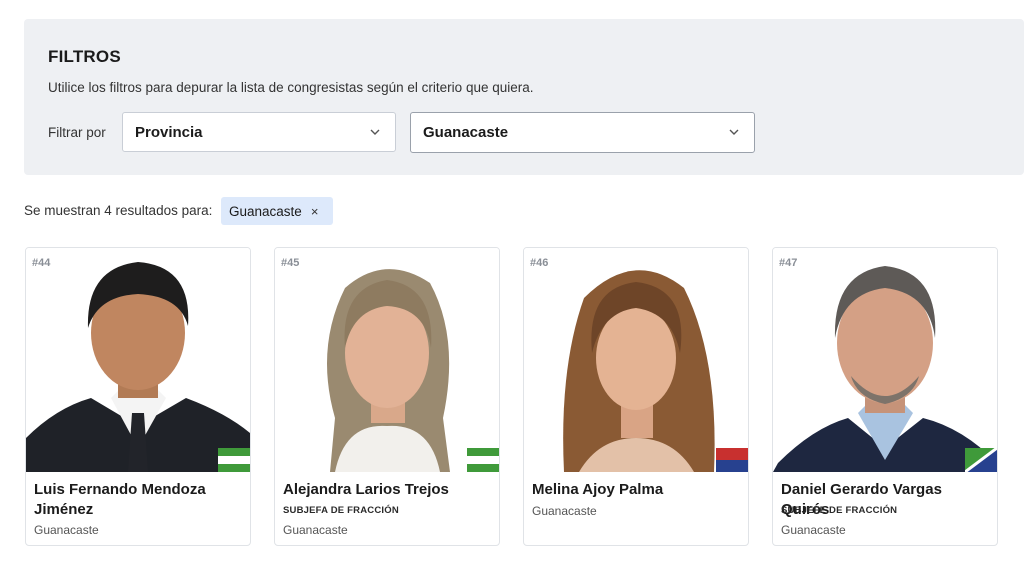 The height and width of the screenshot is (571, 1024). Describe the element at coordinates (315, 211) in the screenshot. I see `close-icon: ×` at that location.